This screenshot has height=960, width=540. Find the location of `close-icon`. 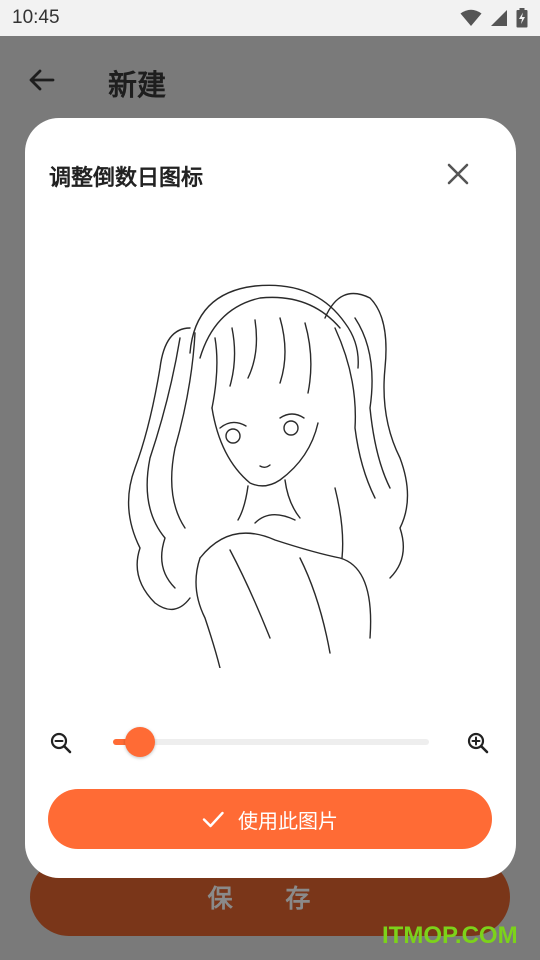

close-icon is located at coordinates (458, 174).